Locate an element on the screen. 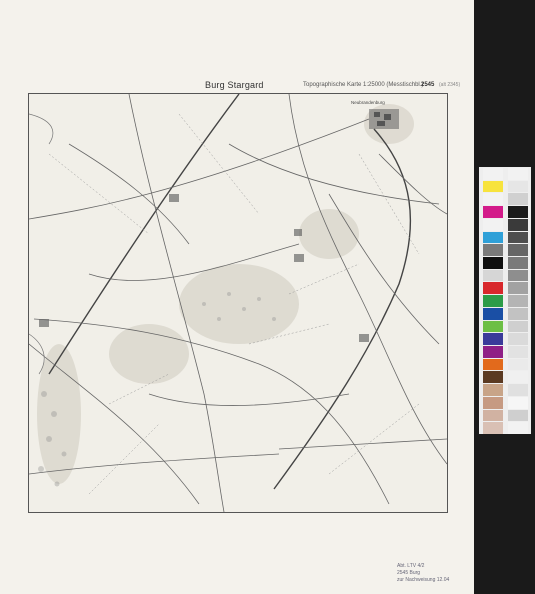 The width and height of the screenshot is (535, 594). map-title: Burg Stargard is located at coordinates (234, 85).